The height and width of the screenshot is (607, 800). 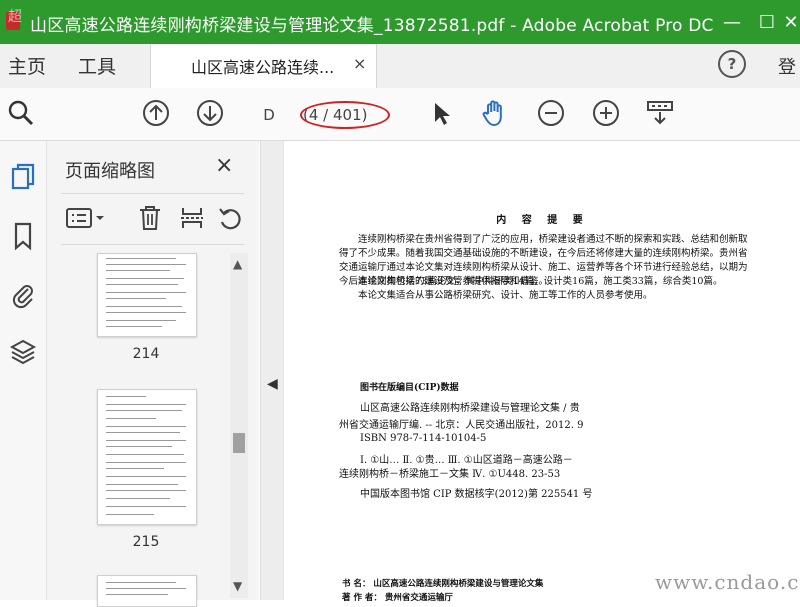 I want to click on zoom-search-icon, so click(x=21, y=113).